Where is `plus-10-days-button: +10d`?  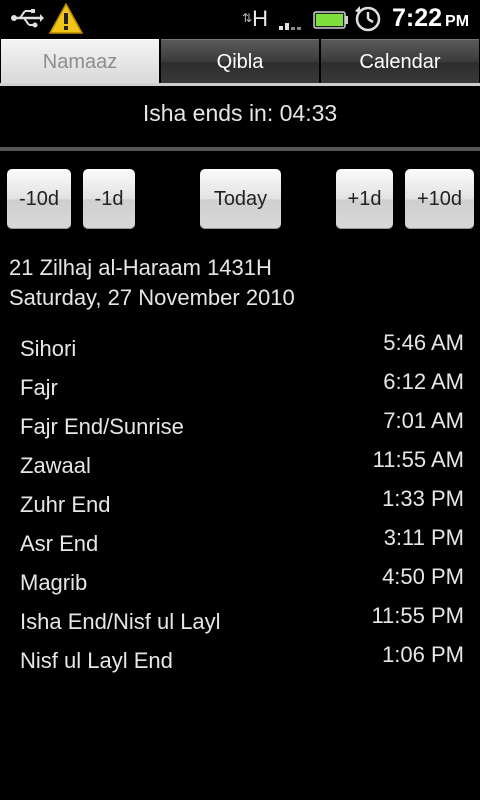 plus-10-days-button: +10d is located at coordinates (439, 199).